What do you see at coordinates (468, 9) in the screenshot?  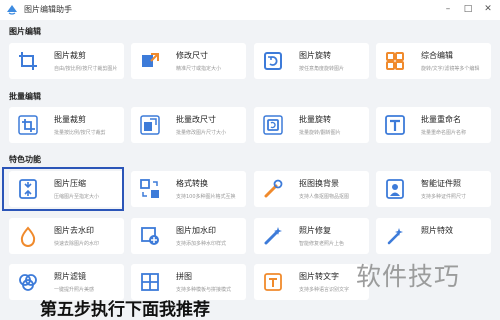 I see `maximize-button: □` at bounding box center [468, 9].